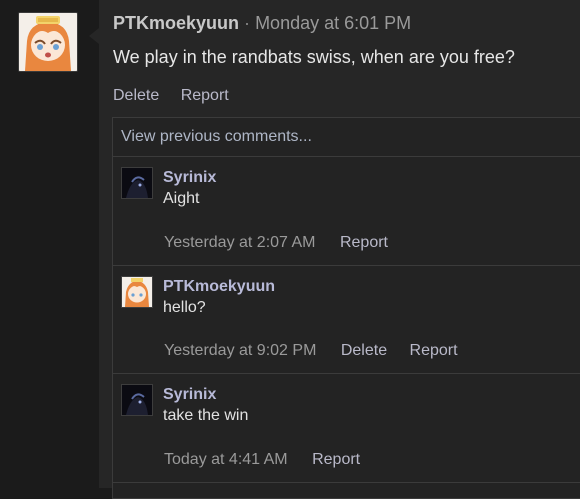 This screenshot has width=580, height=499. I want to click on comment-actions: Yesterday at 2:07 AM Report, so click(285, 243).